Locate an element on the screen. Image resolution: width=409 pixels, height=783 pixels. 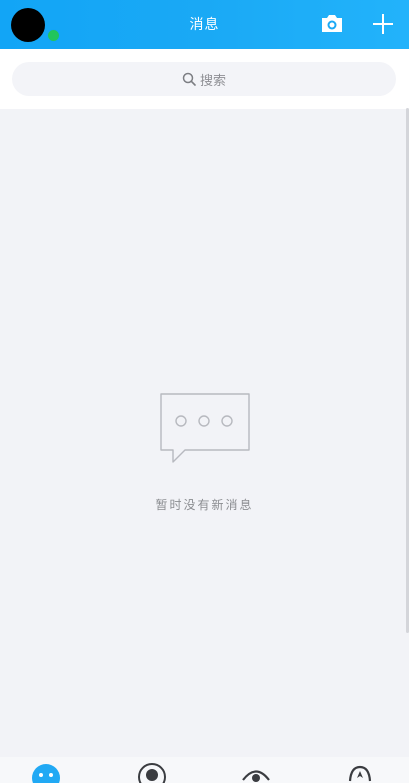
search-icon is located at coordinates (189, 79).